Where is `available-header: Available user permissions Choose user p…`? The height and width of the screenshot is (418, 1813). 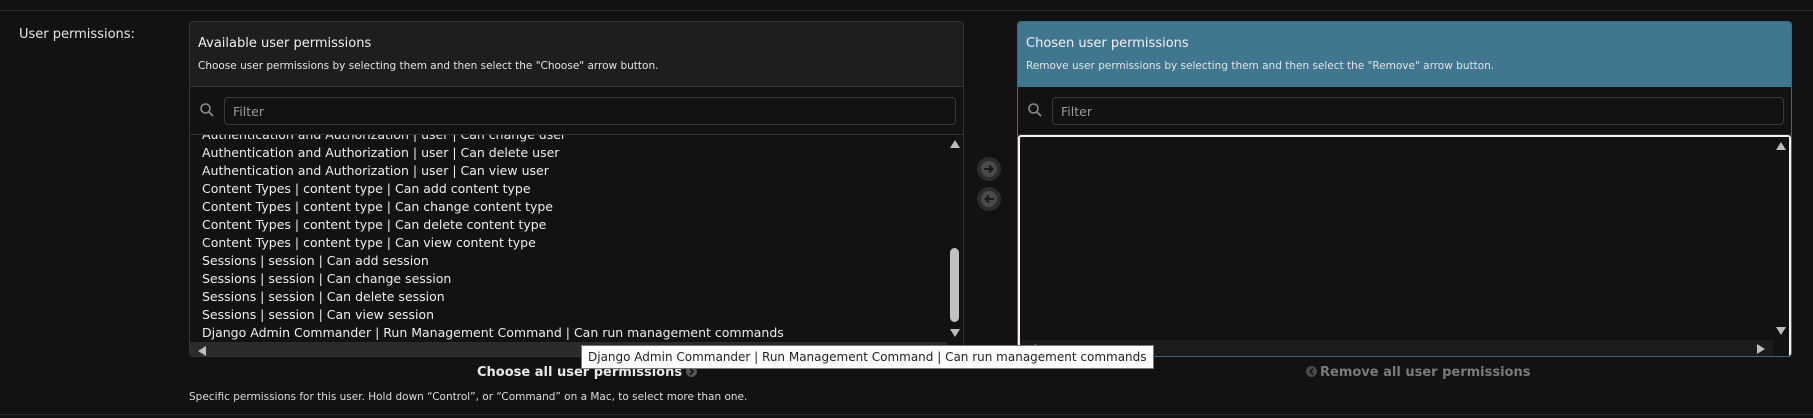
available-header: Available user permissions Choose user p… is located at coordinates (576, 54).